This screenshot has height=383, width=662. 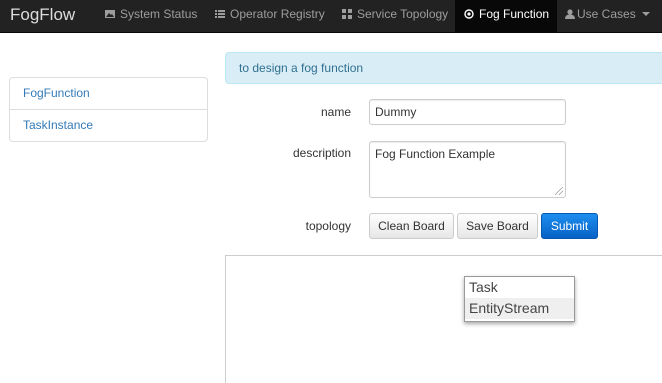 What do you see at coordinates (159, 14) in the screenshot?
I see `nav-label: System Status` at bounding box center [159, 14].